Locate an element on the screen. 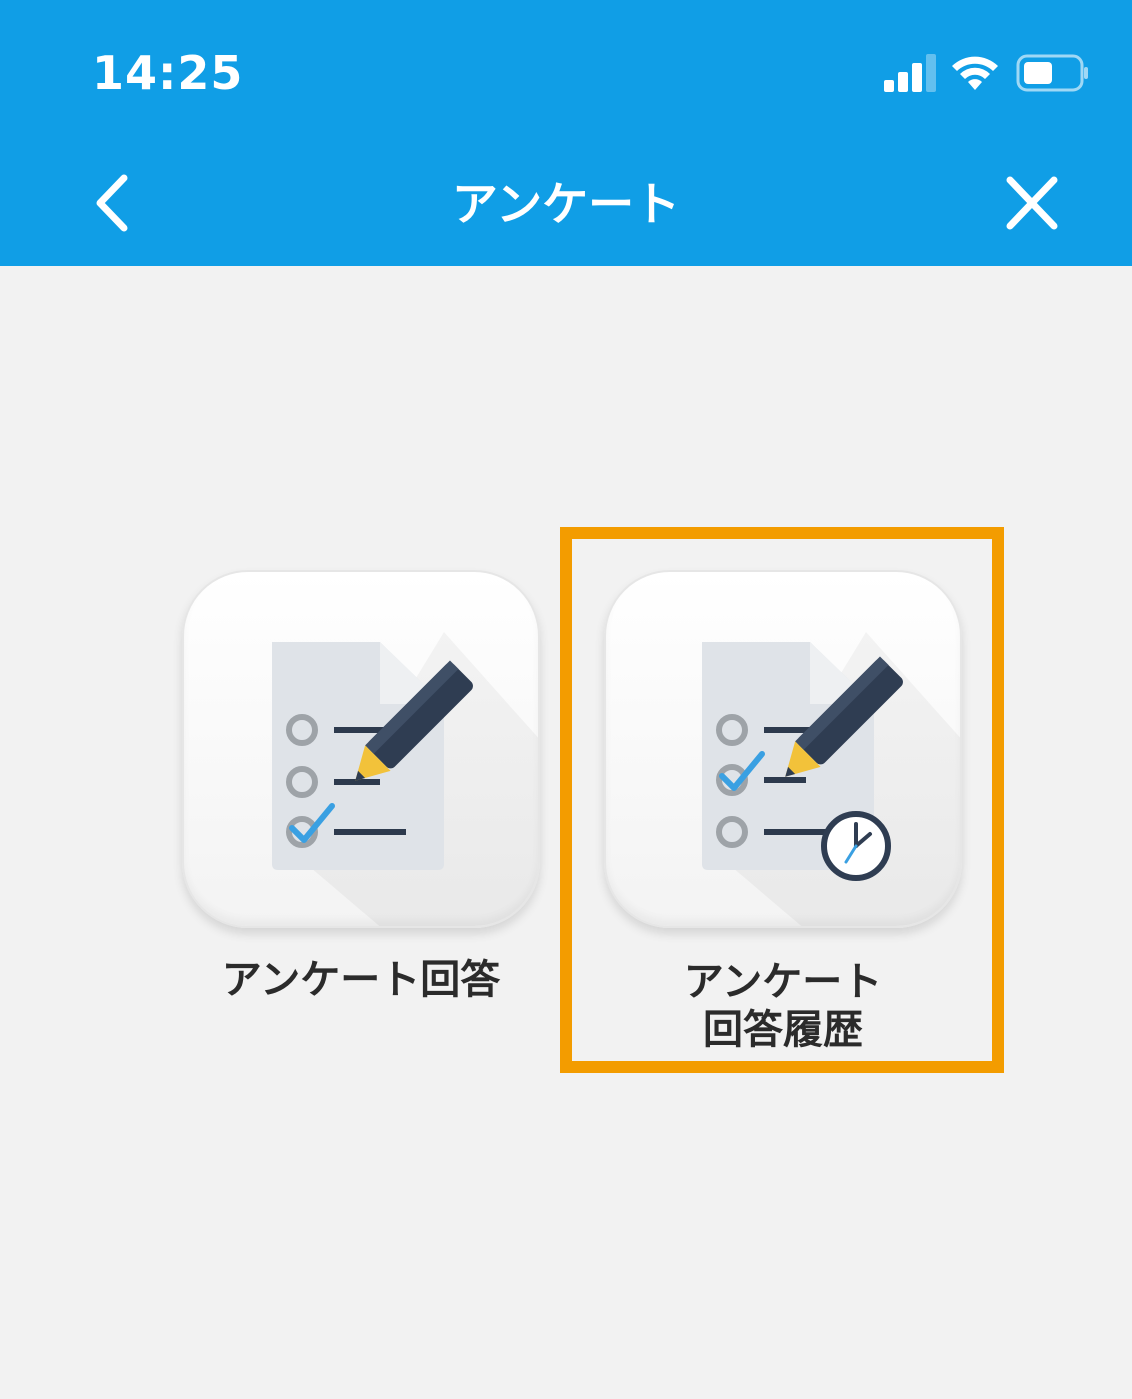  survey-history-icon is located at coordinates (831, 779).